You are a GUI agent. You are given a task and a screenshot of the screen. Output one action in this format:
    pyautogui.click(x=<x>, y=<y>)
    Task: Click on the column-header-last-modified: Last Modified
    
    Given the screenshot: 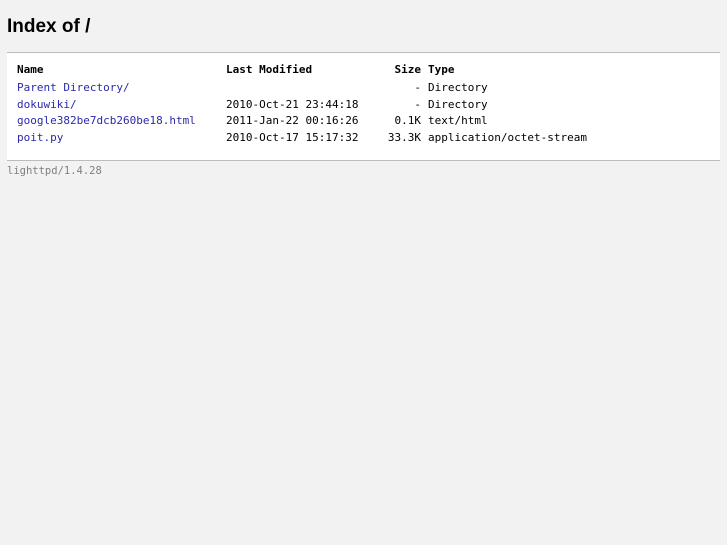 What is the action you would take?
    pyautogui.click(x=304, y=70)
    